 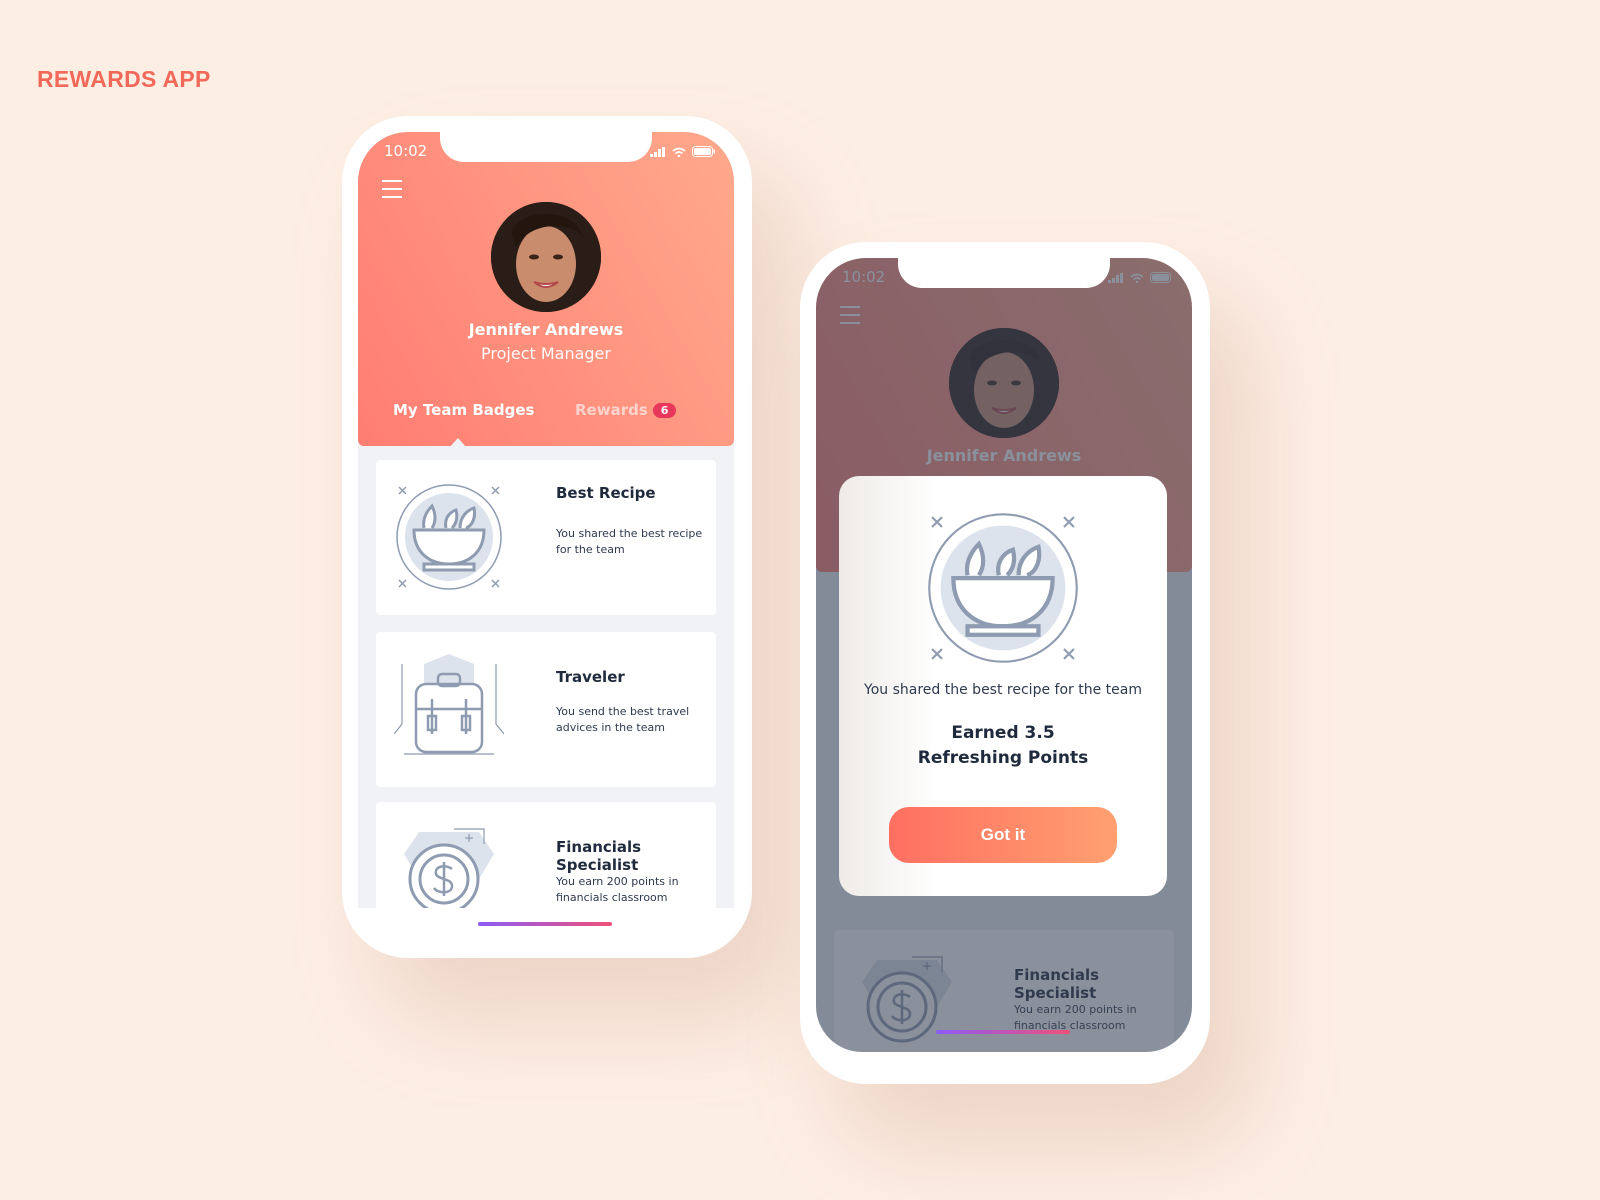 What do you see at coordinates (546, 329) in the screenshot?
I see `profile-name: Jennifer Andrews` at bounding box center [546, 329].